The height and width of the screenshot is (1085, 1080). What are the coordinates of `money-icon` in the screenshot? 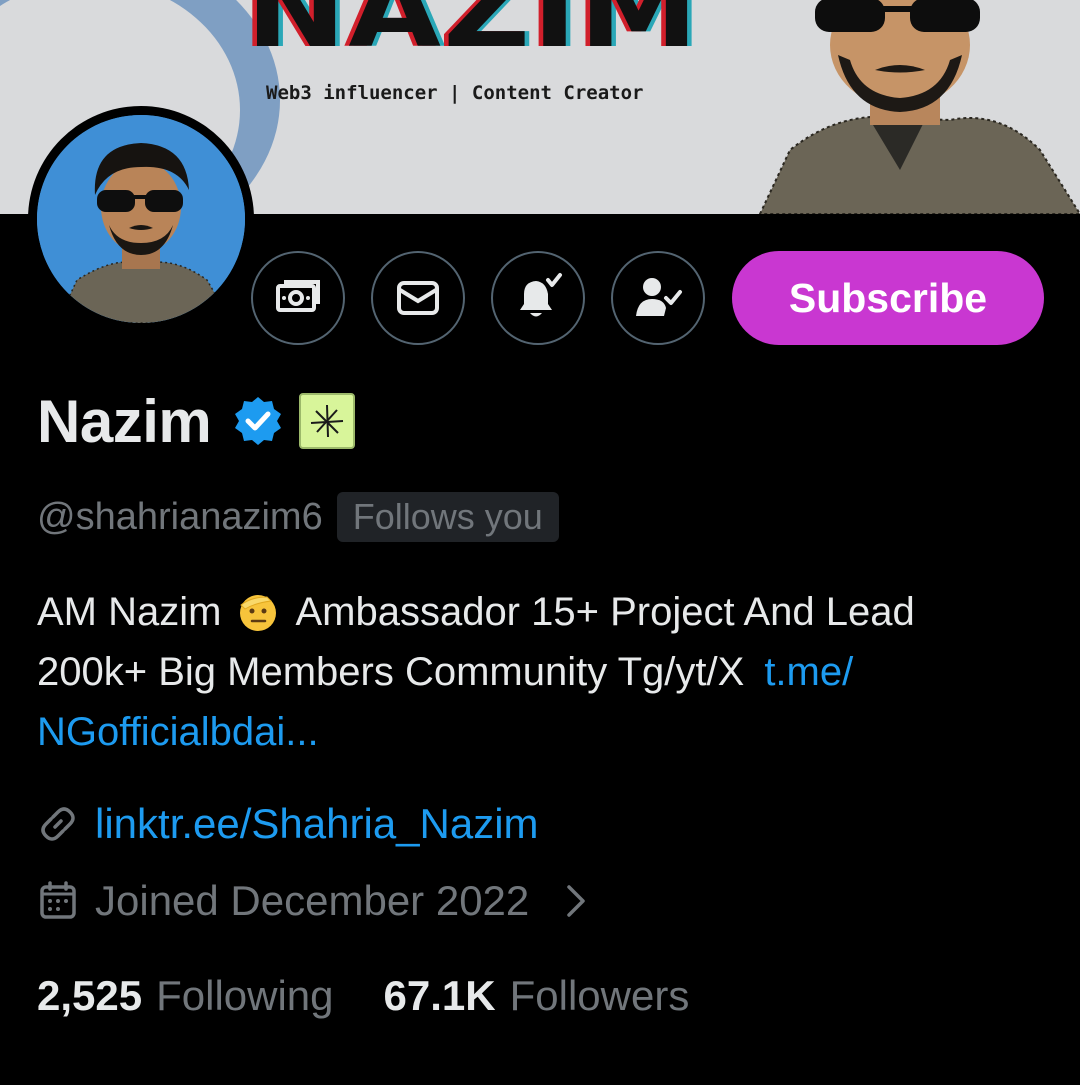 It's located at (298, 296).